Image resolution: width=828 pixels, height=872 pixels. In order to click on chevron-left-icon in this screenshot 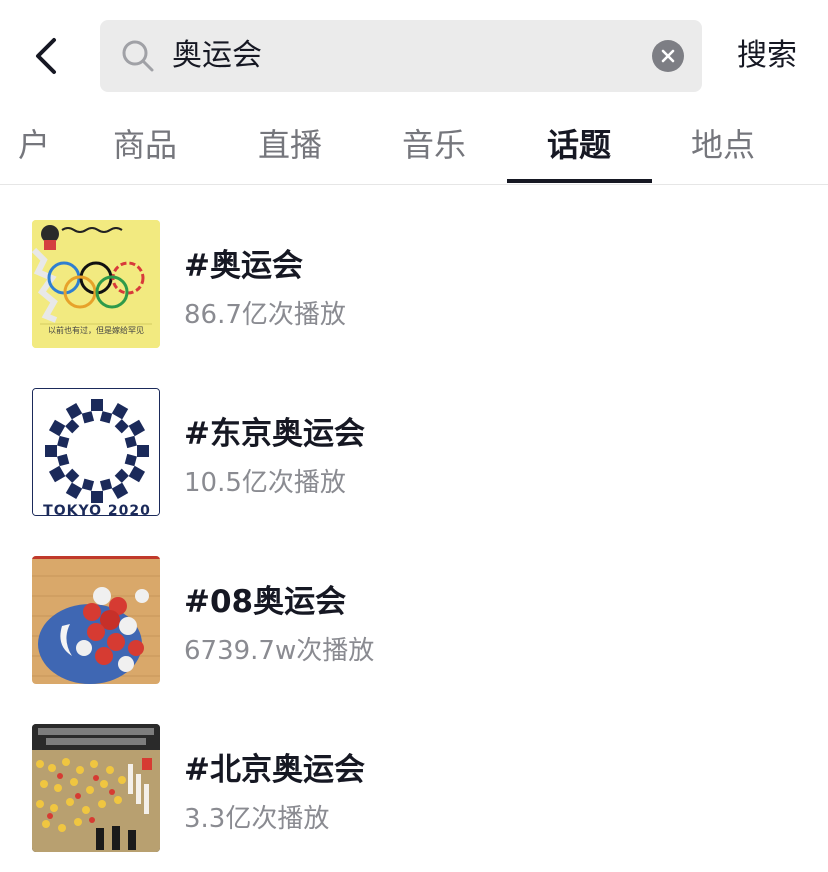, I will do `click(46, 56)`.